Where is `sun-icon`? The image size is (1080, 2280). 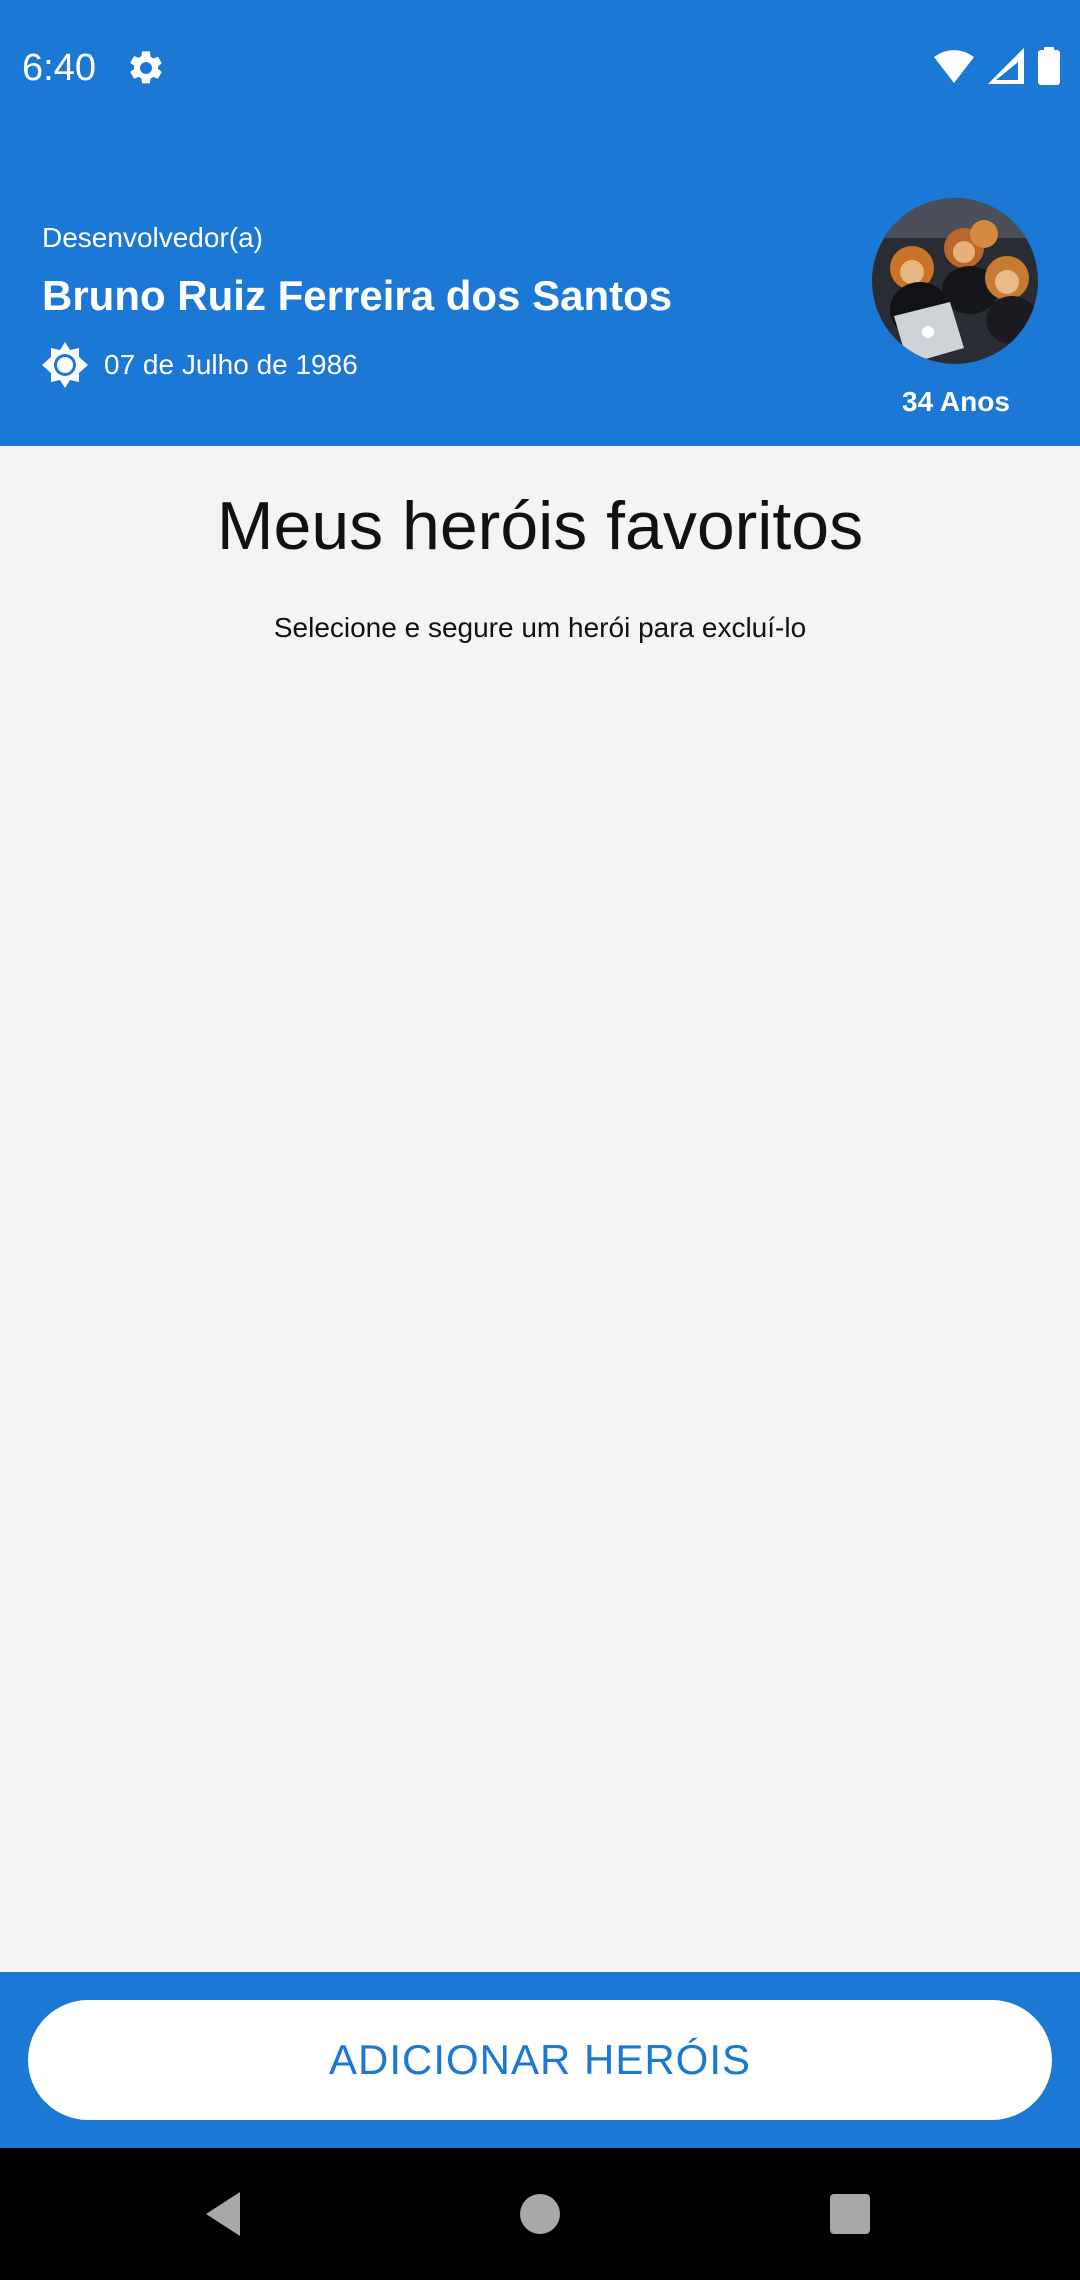
sun-icon is located at coordinates (65, 365).